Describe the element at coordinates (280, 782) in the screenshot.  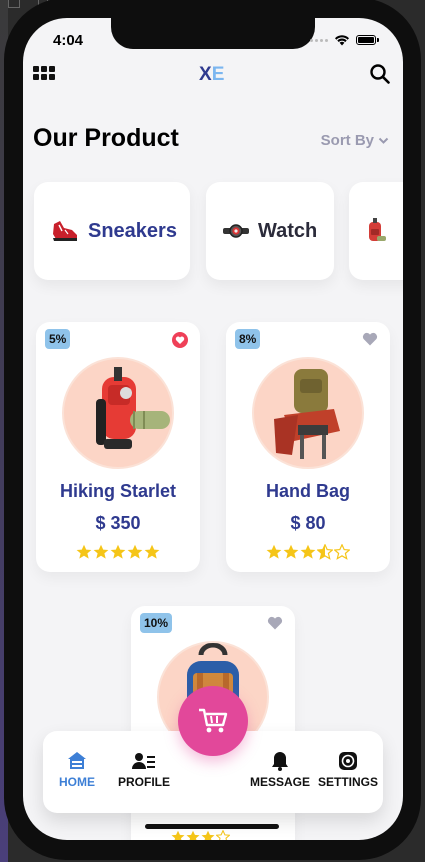
I see `nav-label: MESSAGE` at that location.